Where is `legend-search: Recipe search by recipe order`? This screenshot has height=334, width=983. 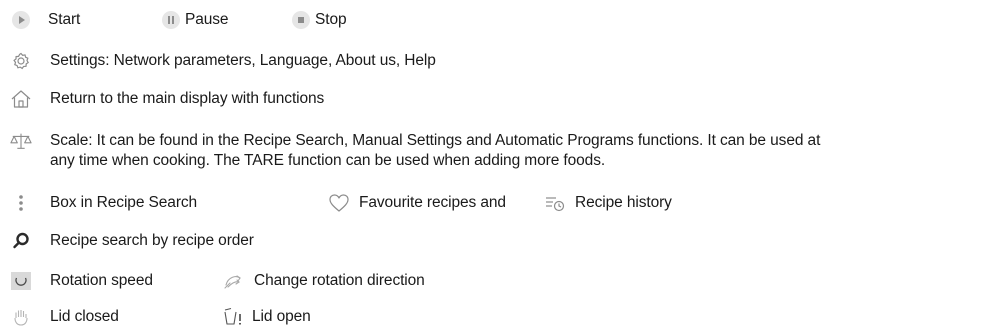
legend-search: Recipe search by recipe order is located at coordinates (132, 241).